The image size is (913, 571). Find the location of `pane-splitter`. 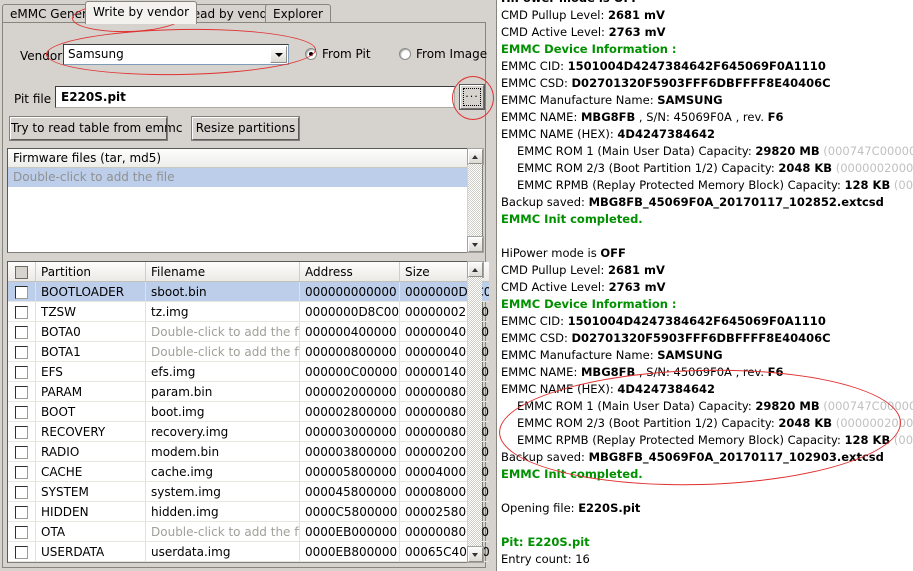

pane-splitter is located at coordinates (492, 285).